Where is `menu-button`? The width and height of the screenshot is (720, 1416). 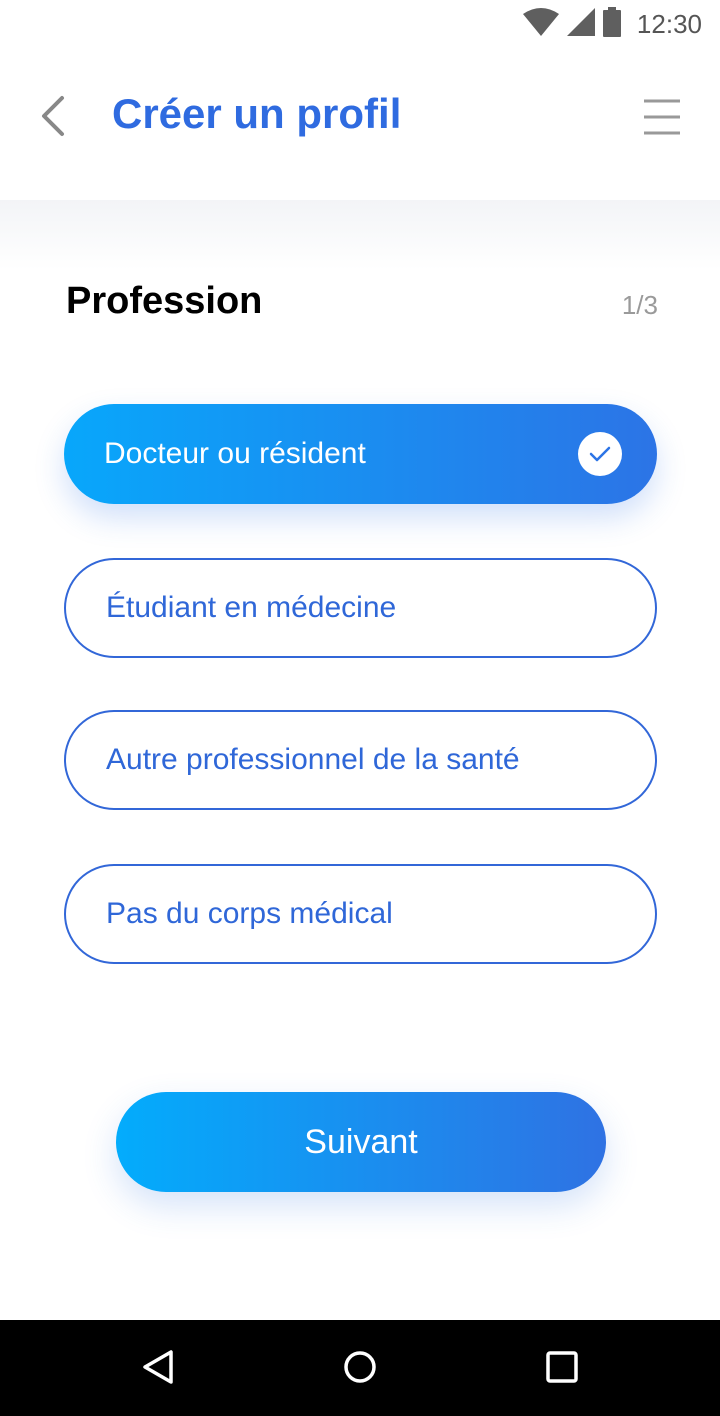 menu-button is located at coordinates (662, 119).